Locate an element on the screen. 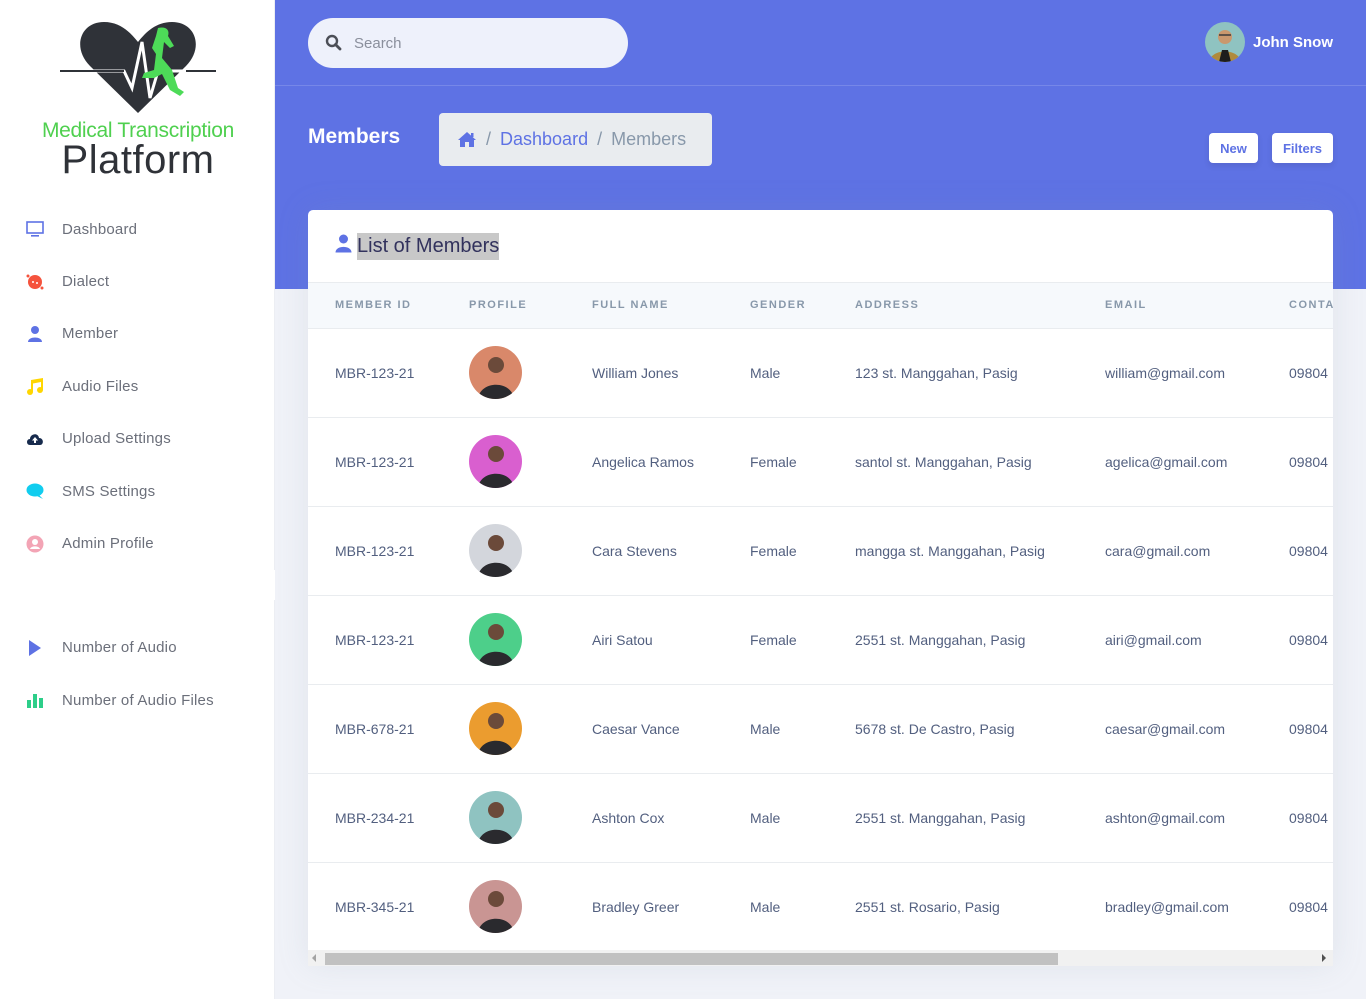  email-cell: ashton@gmail.com is located at coordinates (1170, 818).